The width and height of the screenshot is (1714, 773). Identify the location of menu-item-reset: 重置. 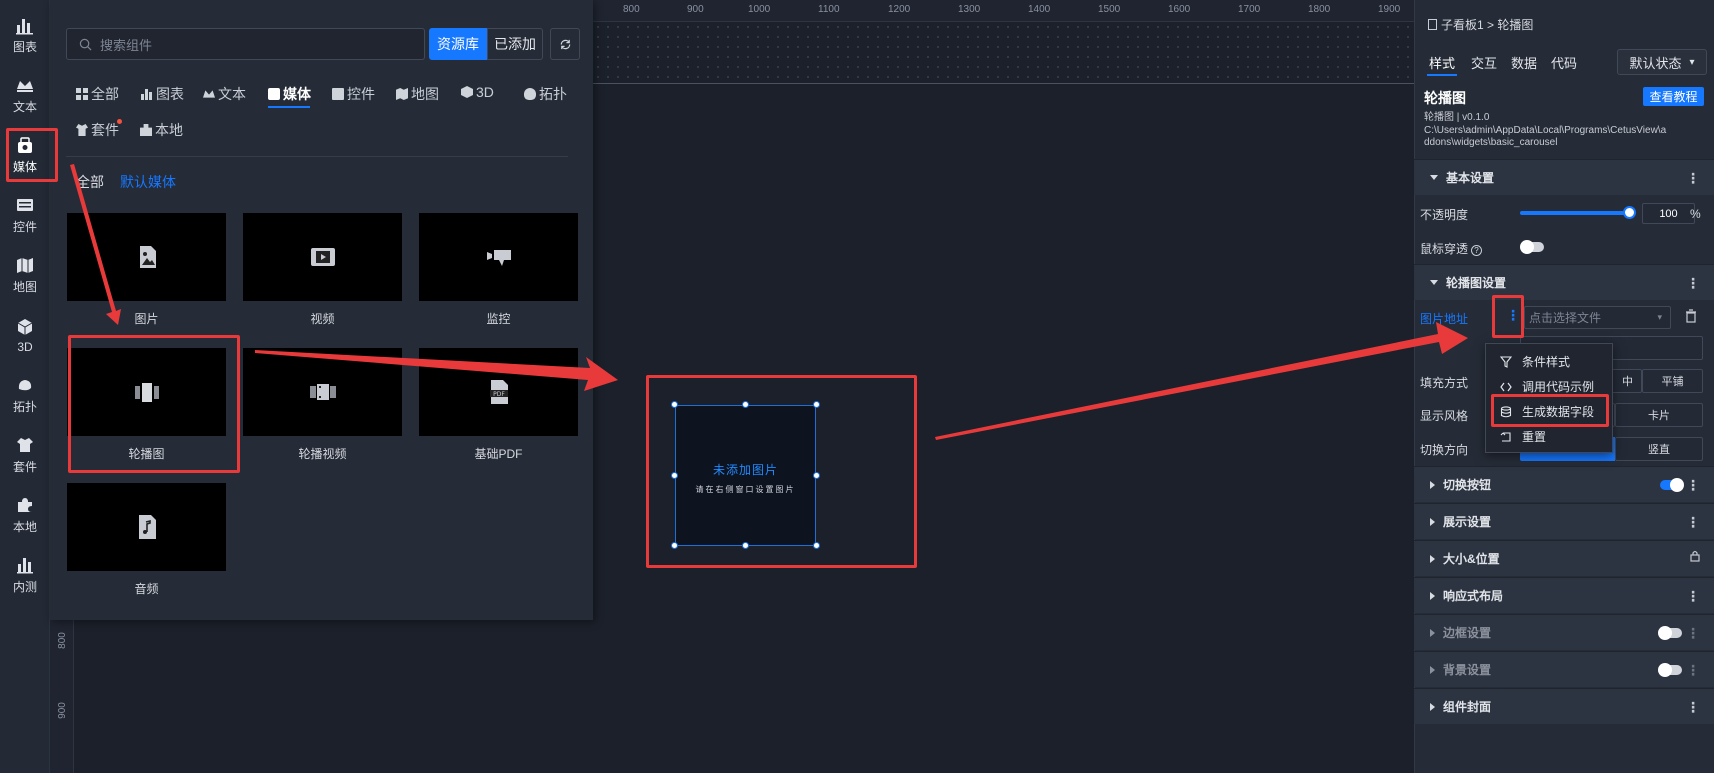
(1523, 436).